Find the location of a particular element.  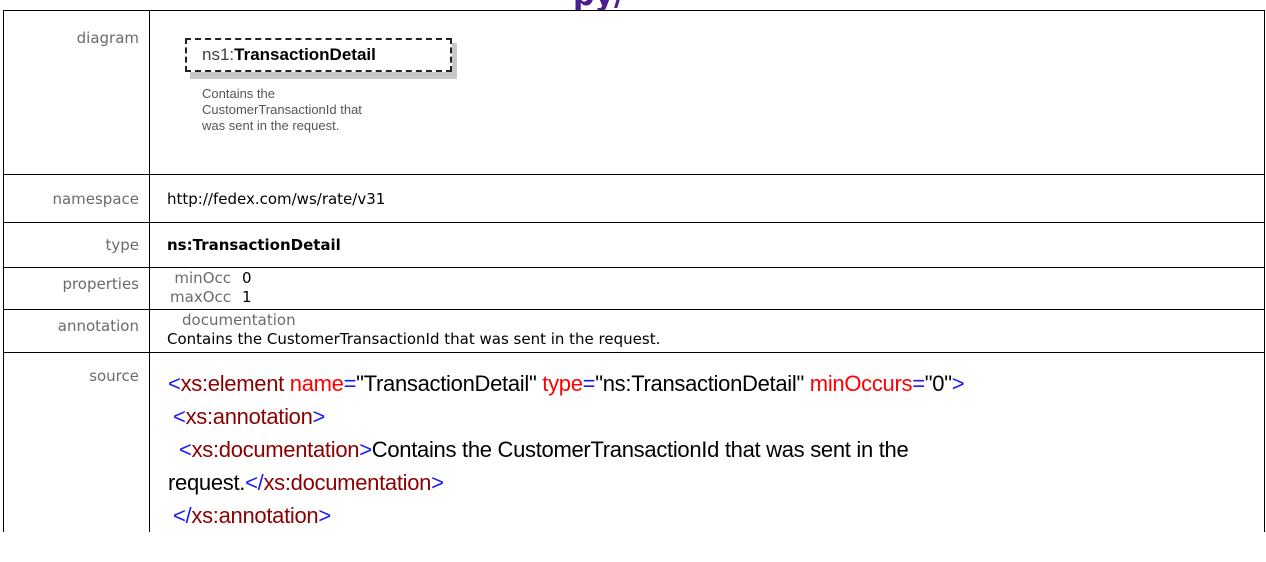

heading-text: py/ is located at coordinates (599, 5).